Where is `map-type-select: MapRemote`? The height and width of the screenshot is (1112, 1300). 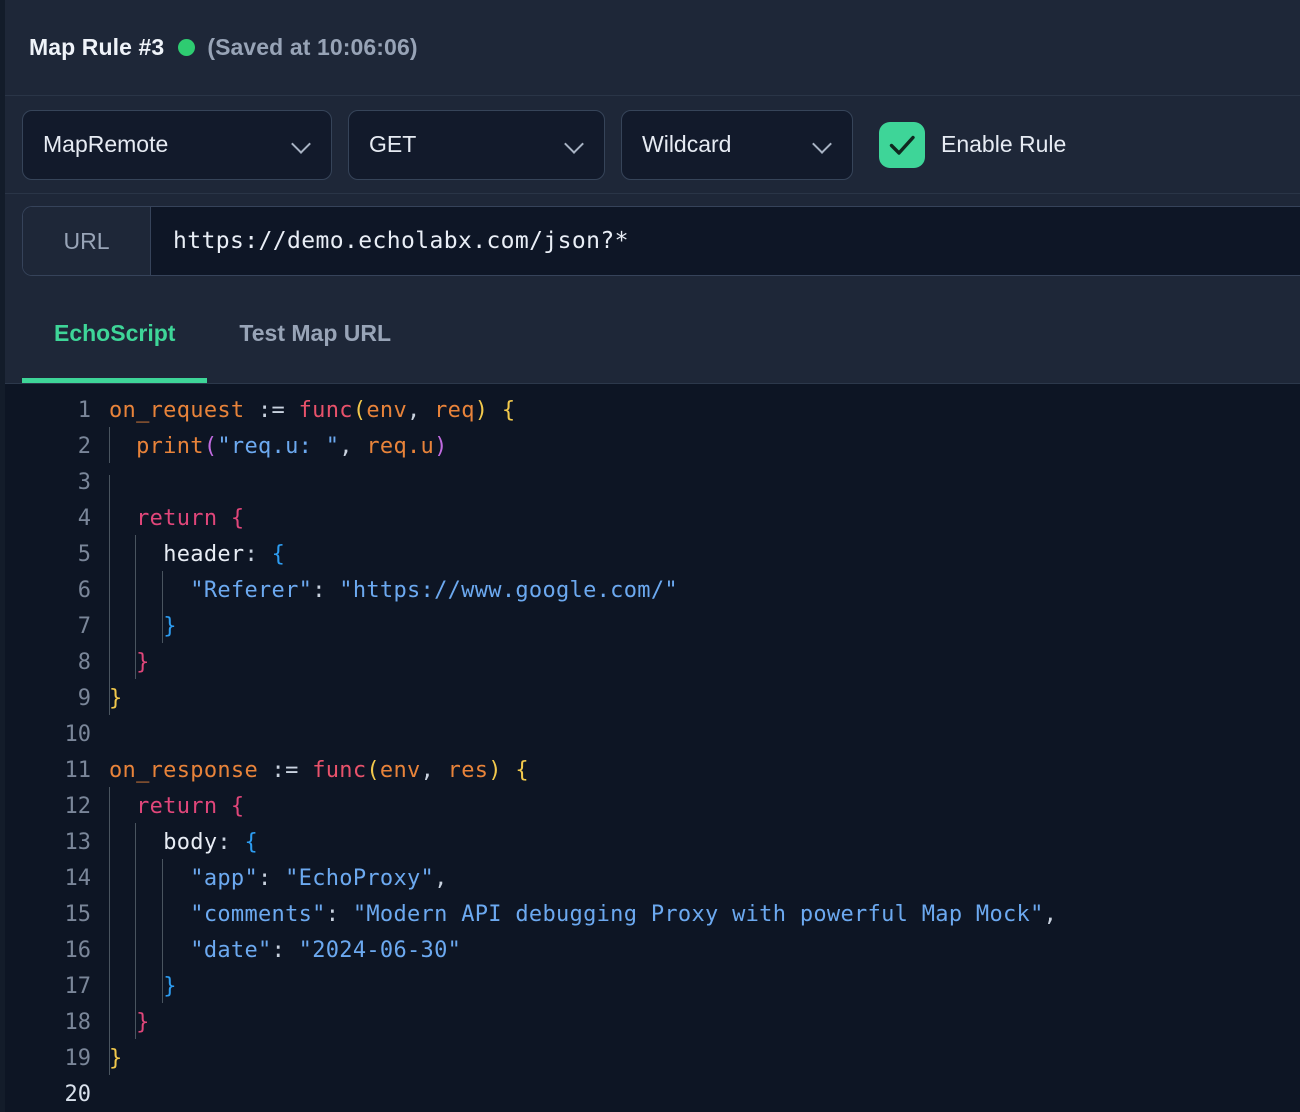 map-type-select: MapRemote is located at coordinates (177, 144).